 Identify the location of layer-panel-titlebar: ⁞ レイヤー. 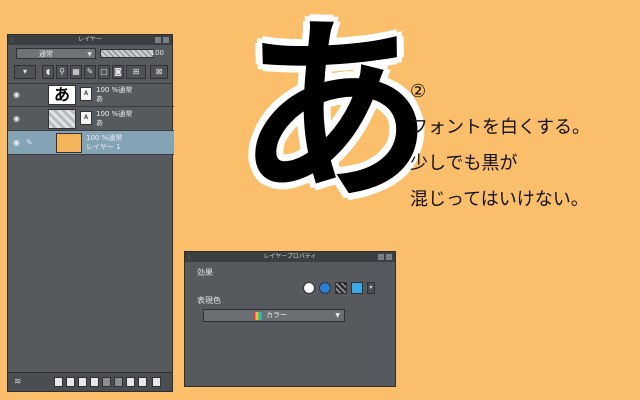
(90, 40).